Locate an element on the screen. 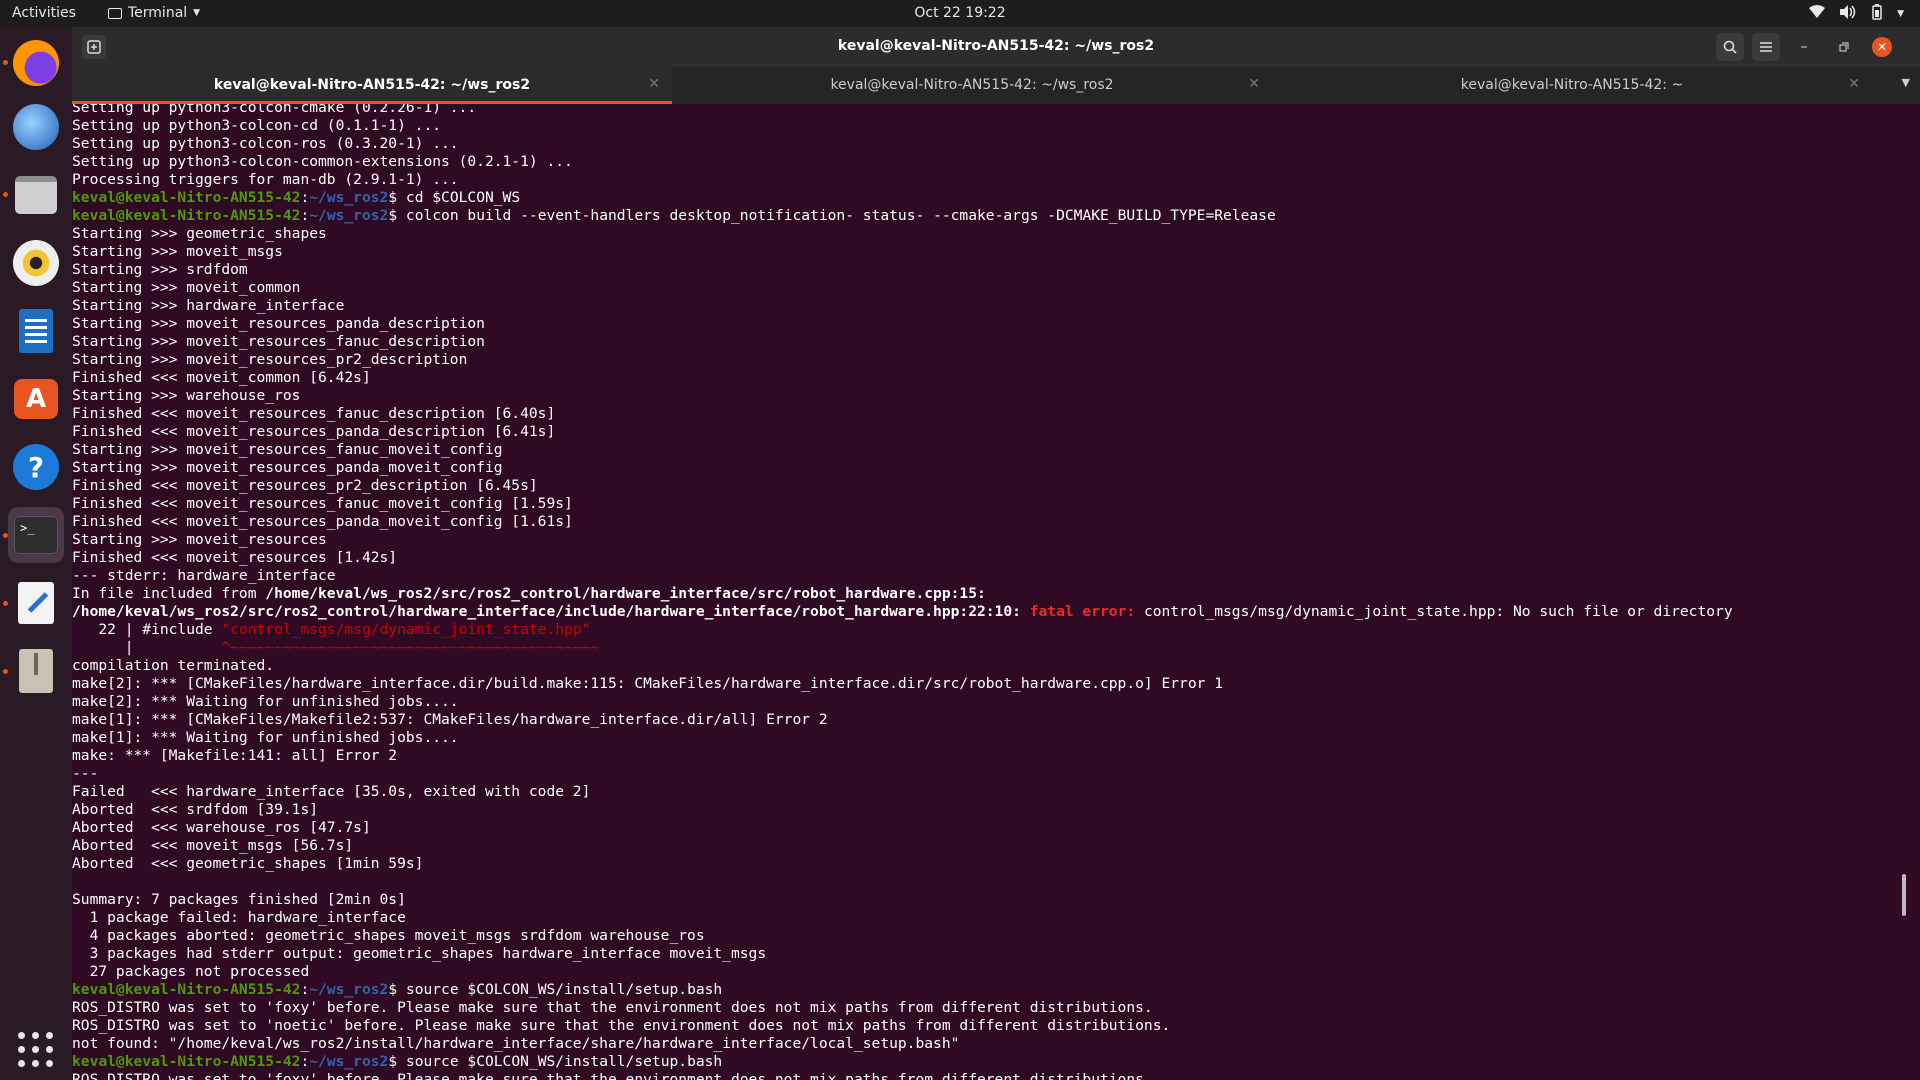 This screenshot has width=1920, height=1080. terminal-line: Starting >>> warehouse_ros is located at coordinates (902, 396).